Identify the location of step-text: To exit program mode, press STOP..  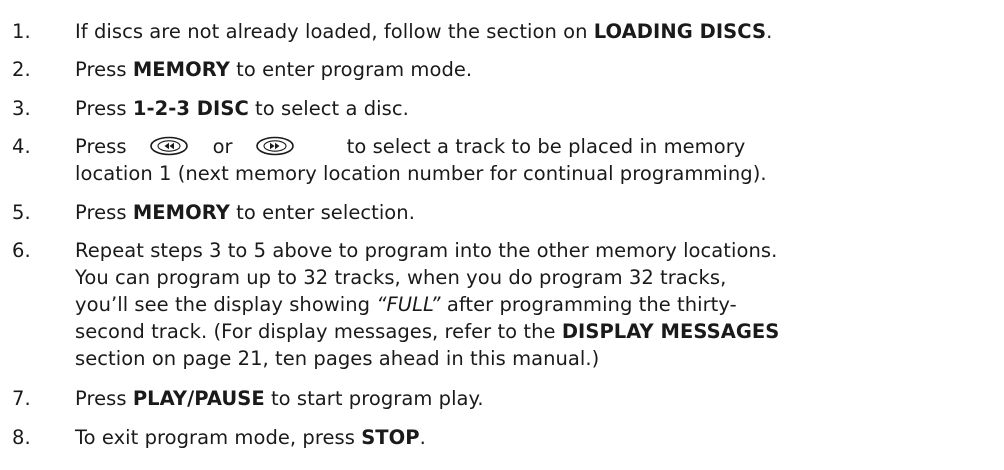
(250, 437).